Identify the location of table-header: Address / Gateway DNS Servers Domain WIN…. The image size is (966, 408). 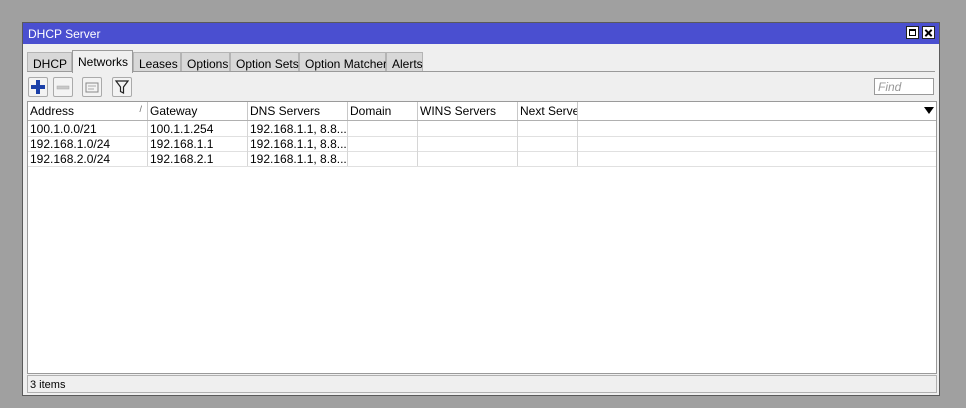
(482, 111).